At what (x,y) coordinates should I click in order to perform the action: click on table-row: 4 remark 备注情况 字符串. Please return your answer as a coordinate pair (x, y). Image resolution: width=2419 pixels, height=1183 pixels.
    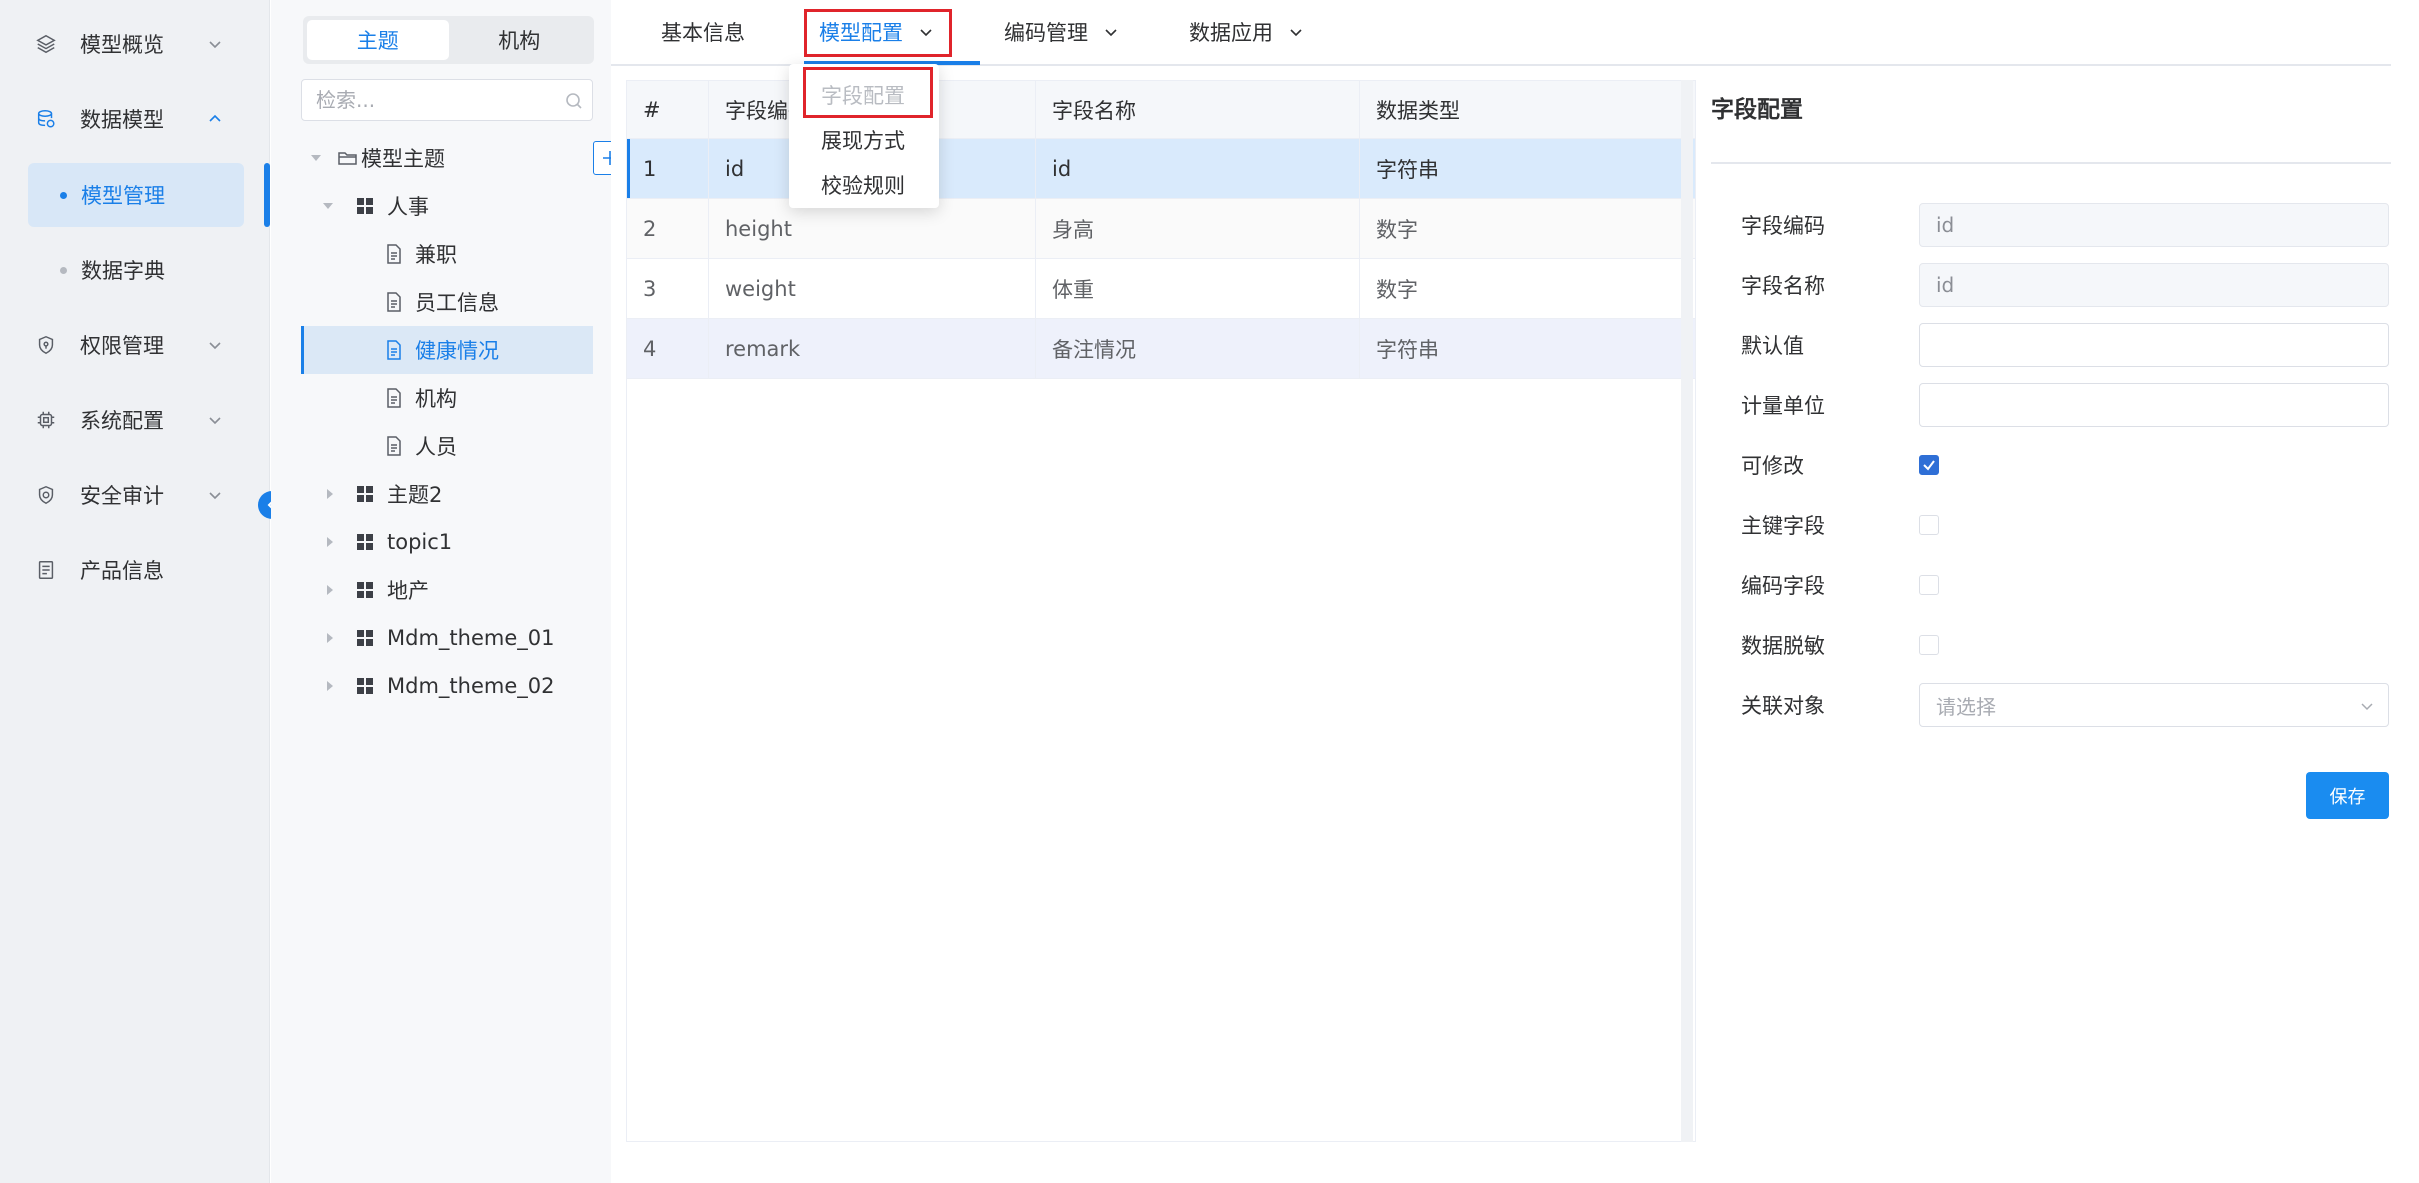
    Looking at the image, I should click on (1161, 349).